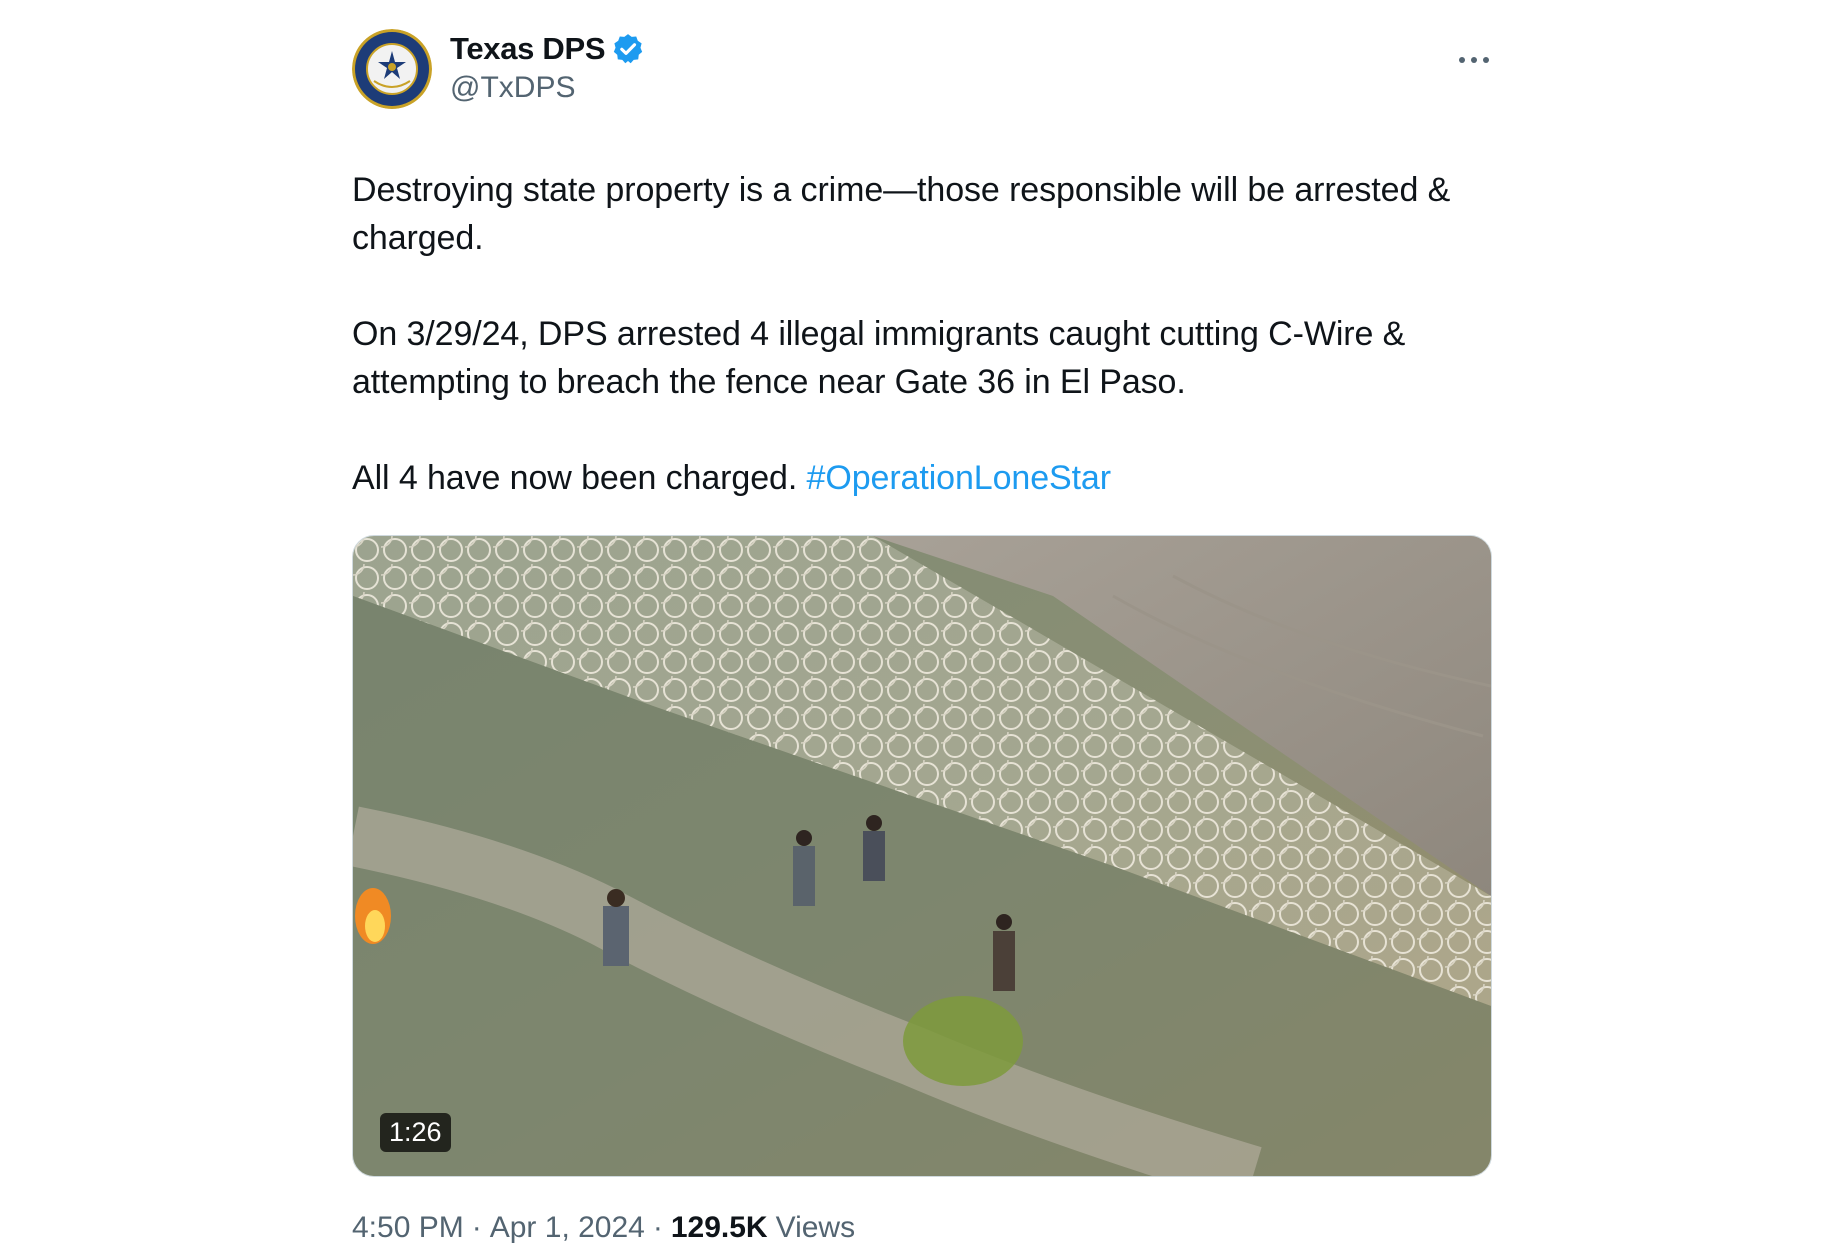 This screenshot has height=1245, width=1830. Describe the element at coordinates (922, 1228) in the screenshot. I see `tweet-meta: 4:50 PM · Apr 1, 2024 · 129.5K Views` at that location.